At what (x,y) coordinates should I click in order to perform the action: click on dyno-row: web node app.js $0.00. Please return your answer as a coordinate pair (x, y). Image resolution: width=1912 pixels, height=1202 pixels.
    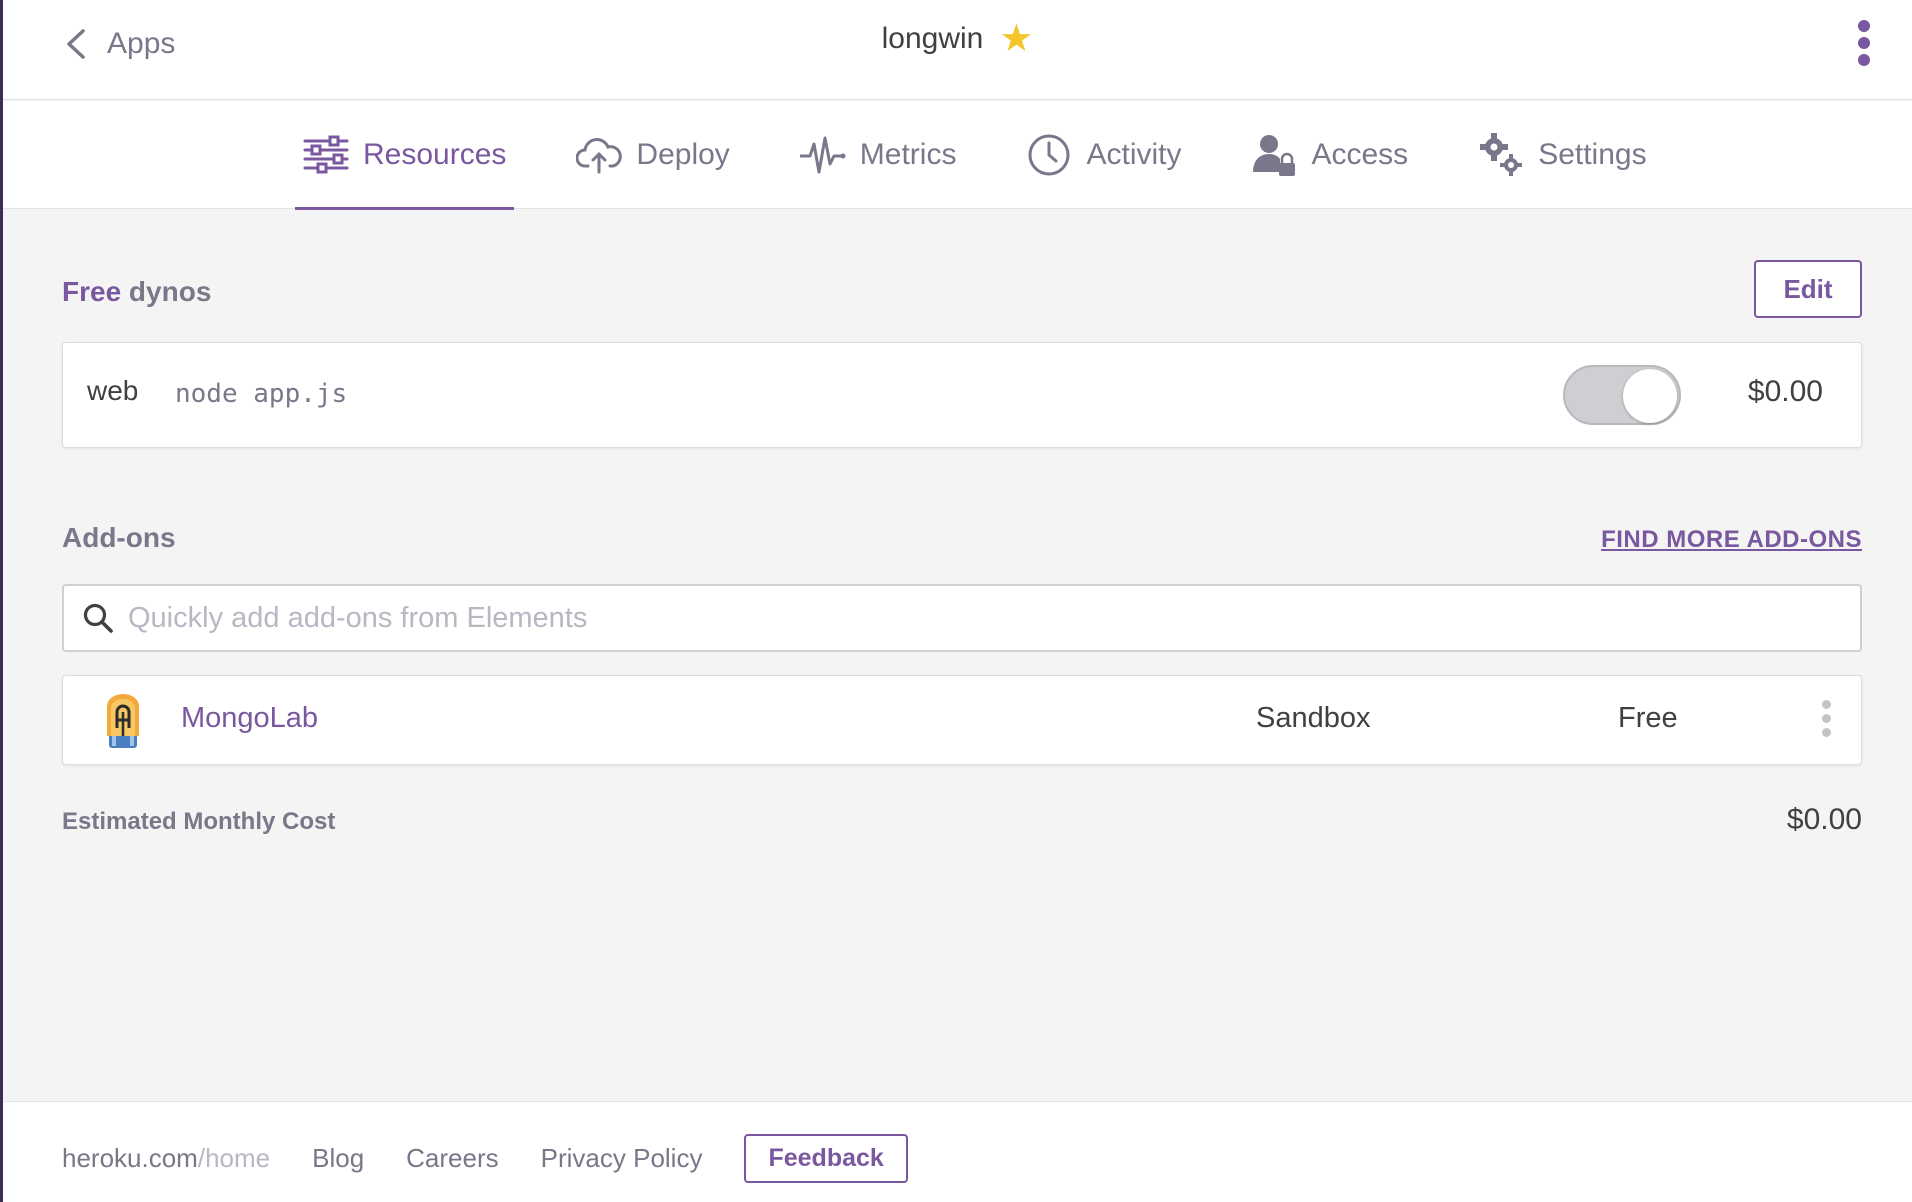
    Looking at the image, I should click on (962, 395).